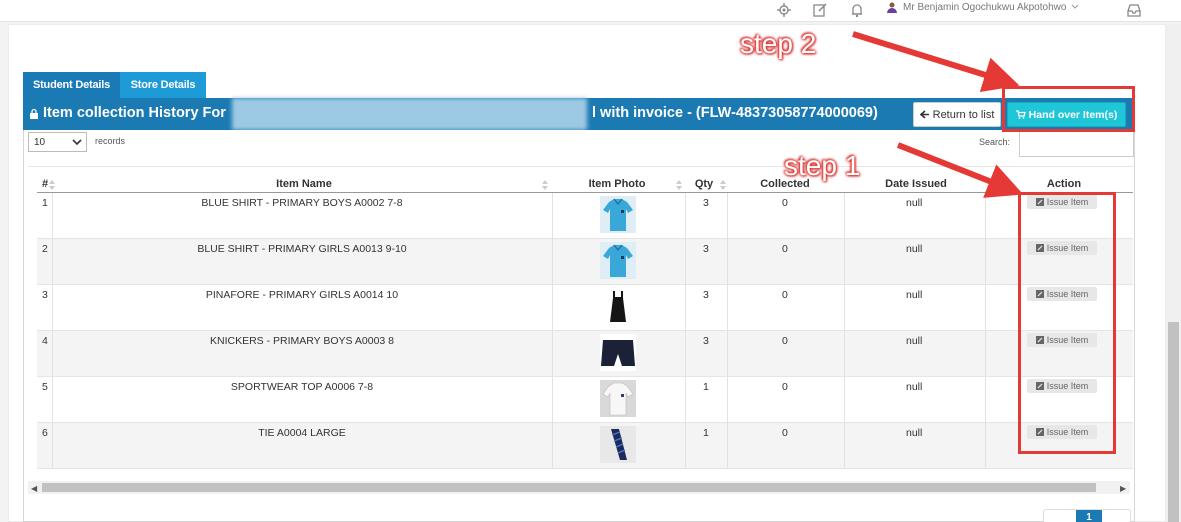  I want to click on page-length-select: 10, so click(57, 142).